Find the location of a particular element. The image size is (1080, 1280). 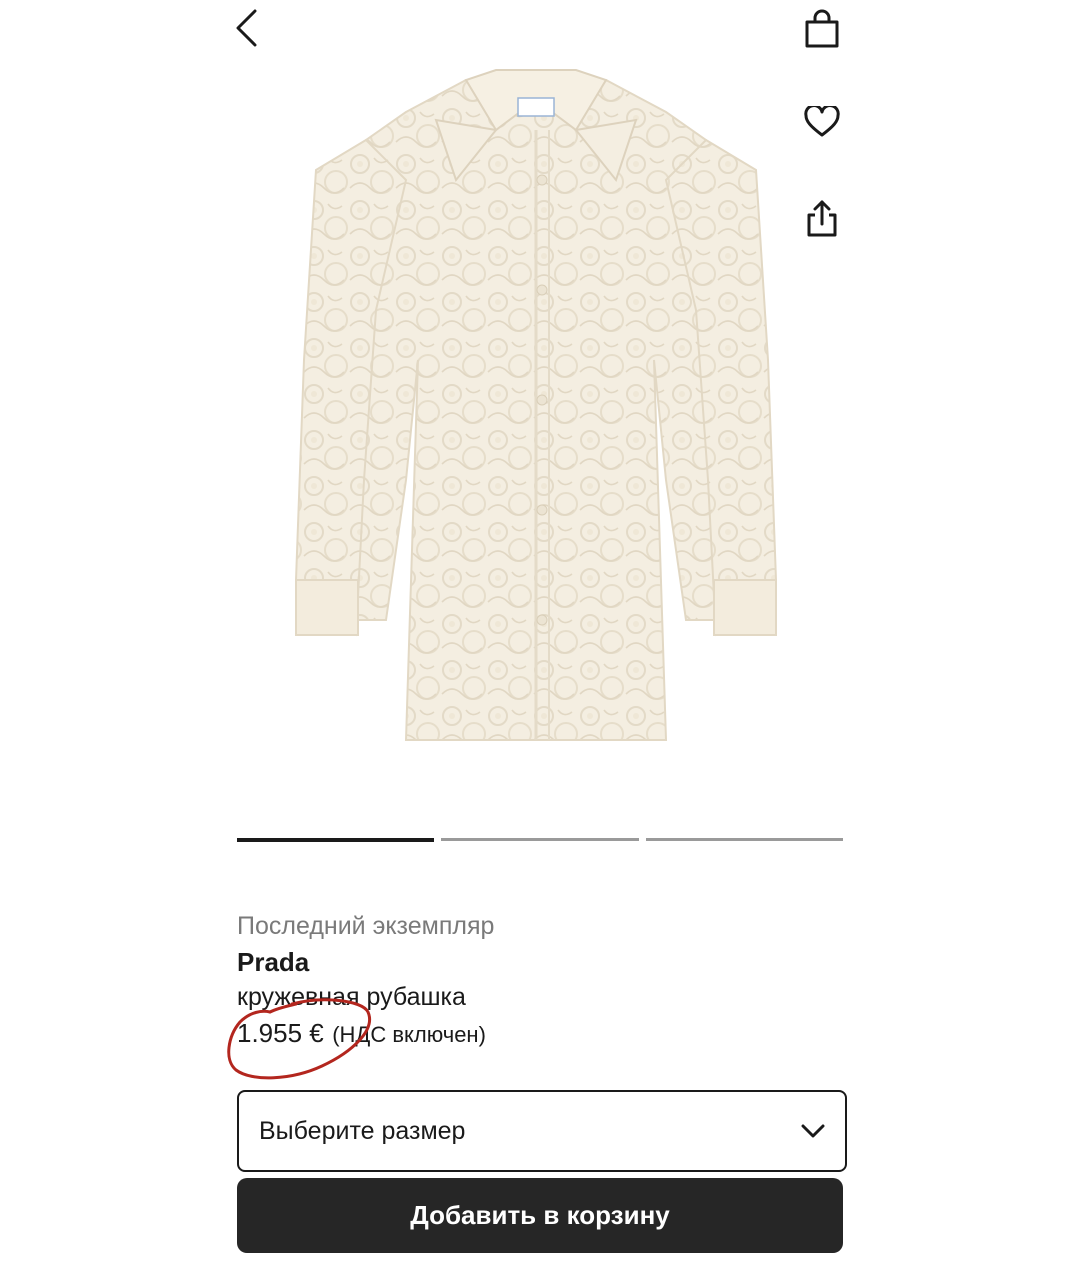

availability-label: Последний экземпляр is located at coordinates (366, 926).